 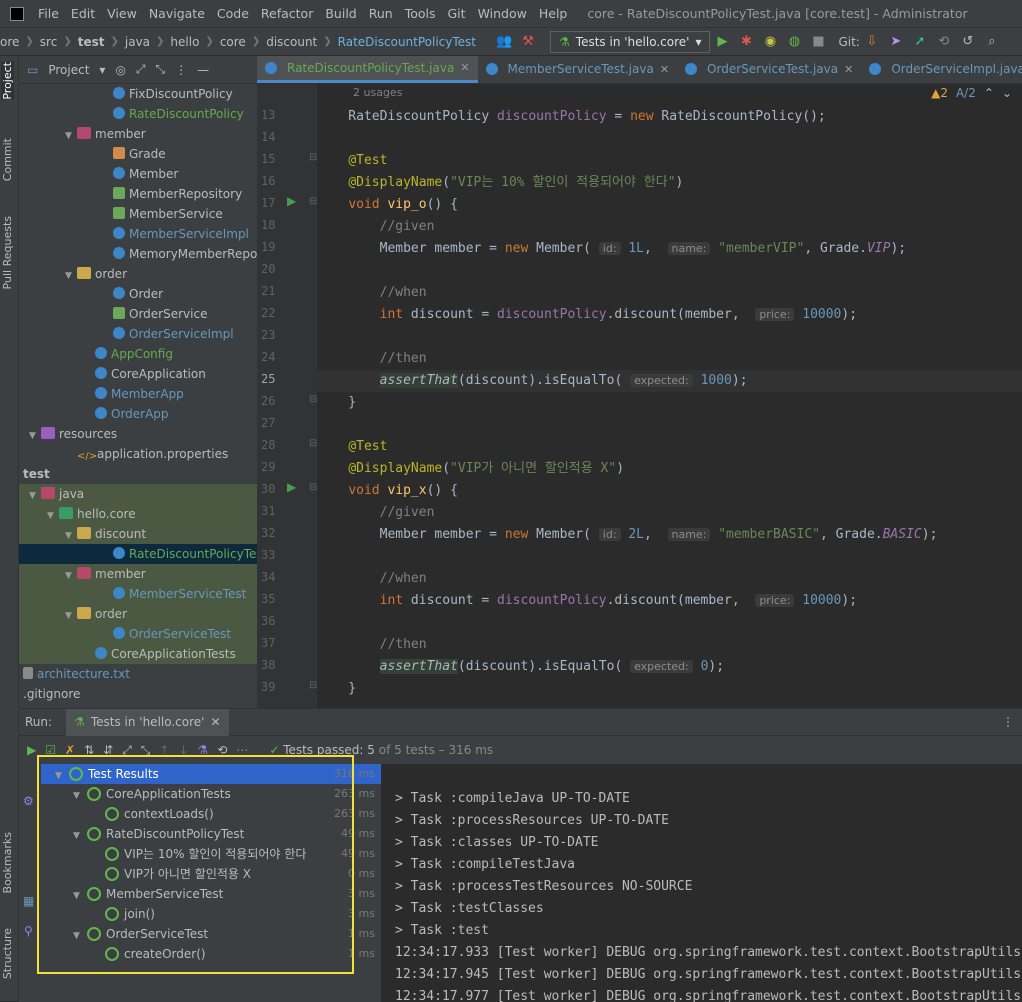 I want to click on pull-requests-tool-tab: Pull Requests, so click(x=7, y=252).